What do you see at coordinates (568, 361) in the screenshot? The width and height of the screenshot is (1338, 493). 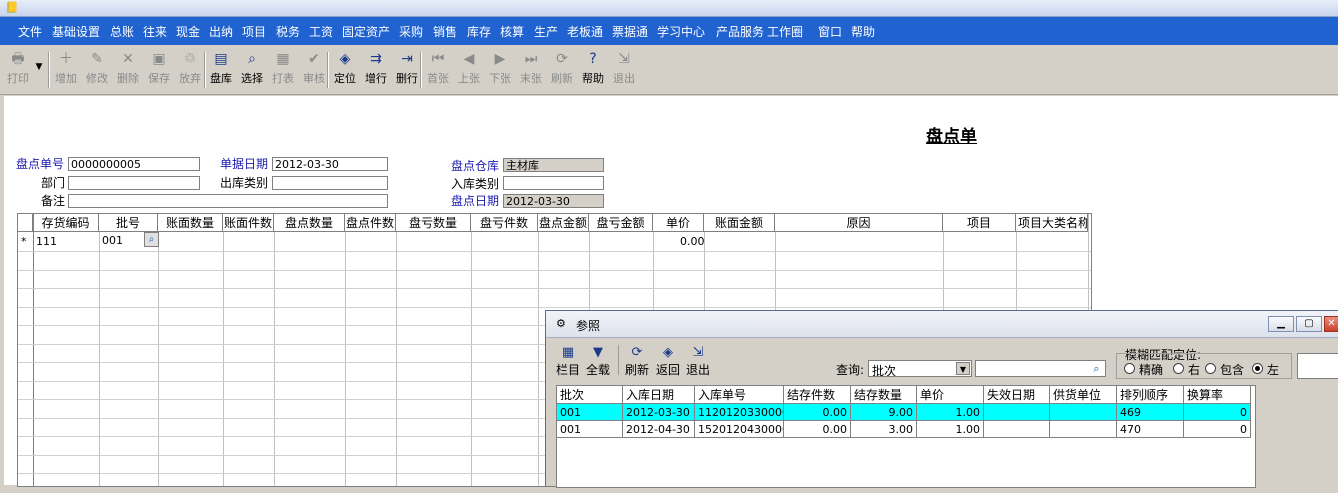 I see `dialog-columns-button: ▦ 栏目` at bounding box center [568, 361].